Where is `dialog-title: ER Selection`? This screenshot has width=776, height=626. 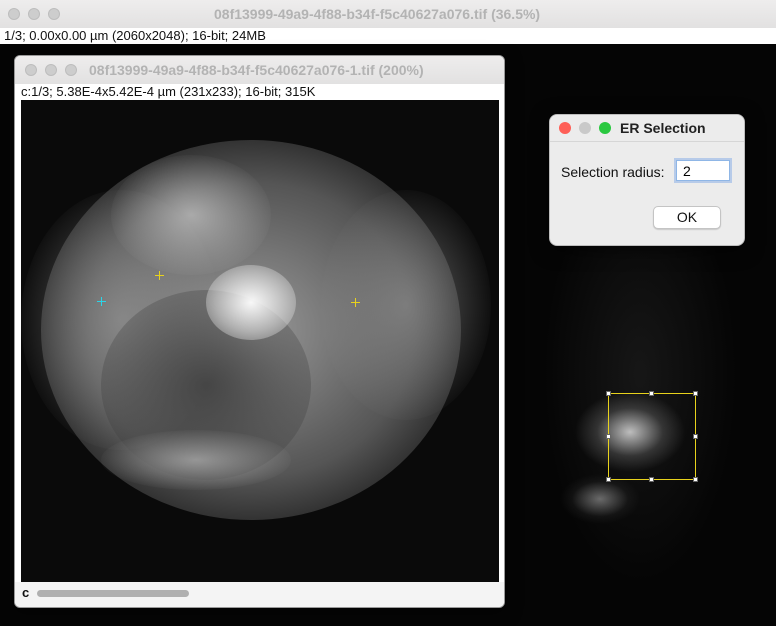
dialog-title: ER Selection is located at coordinates (663, 128).